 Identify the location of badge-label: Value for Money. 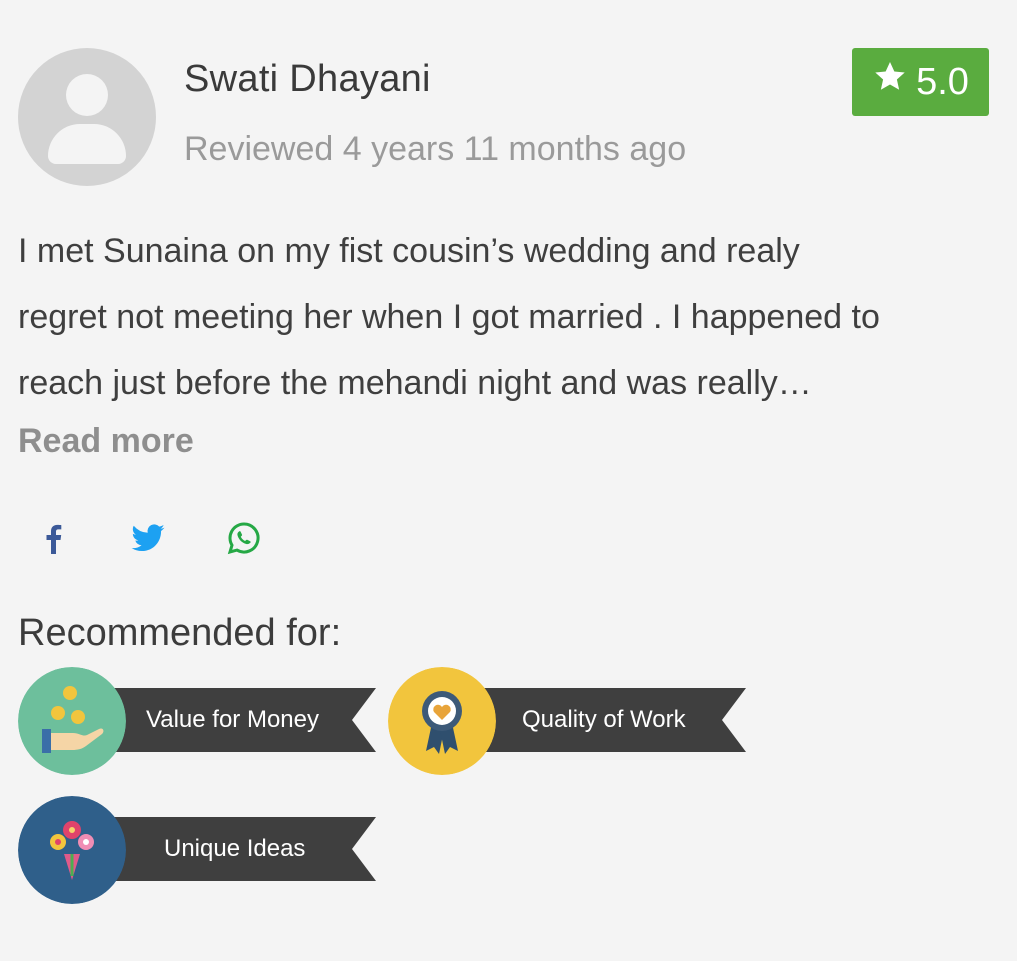
(232, 719).